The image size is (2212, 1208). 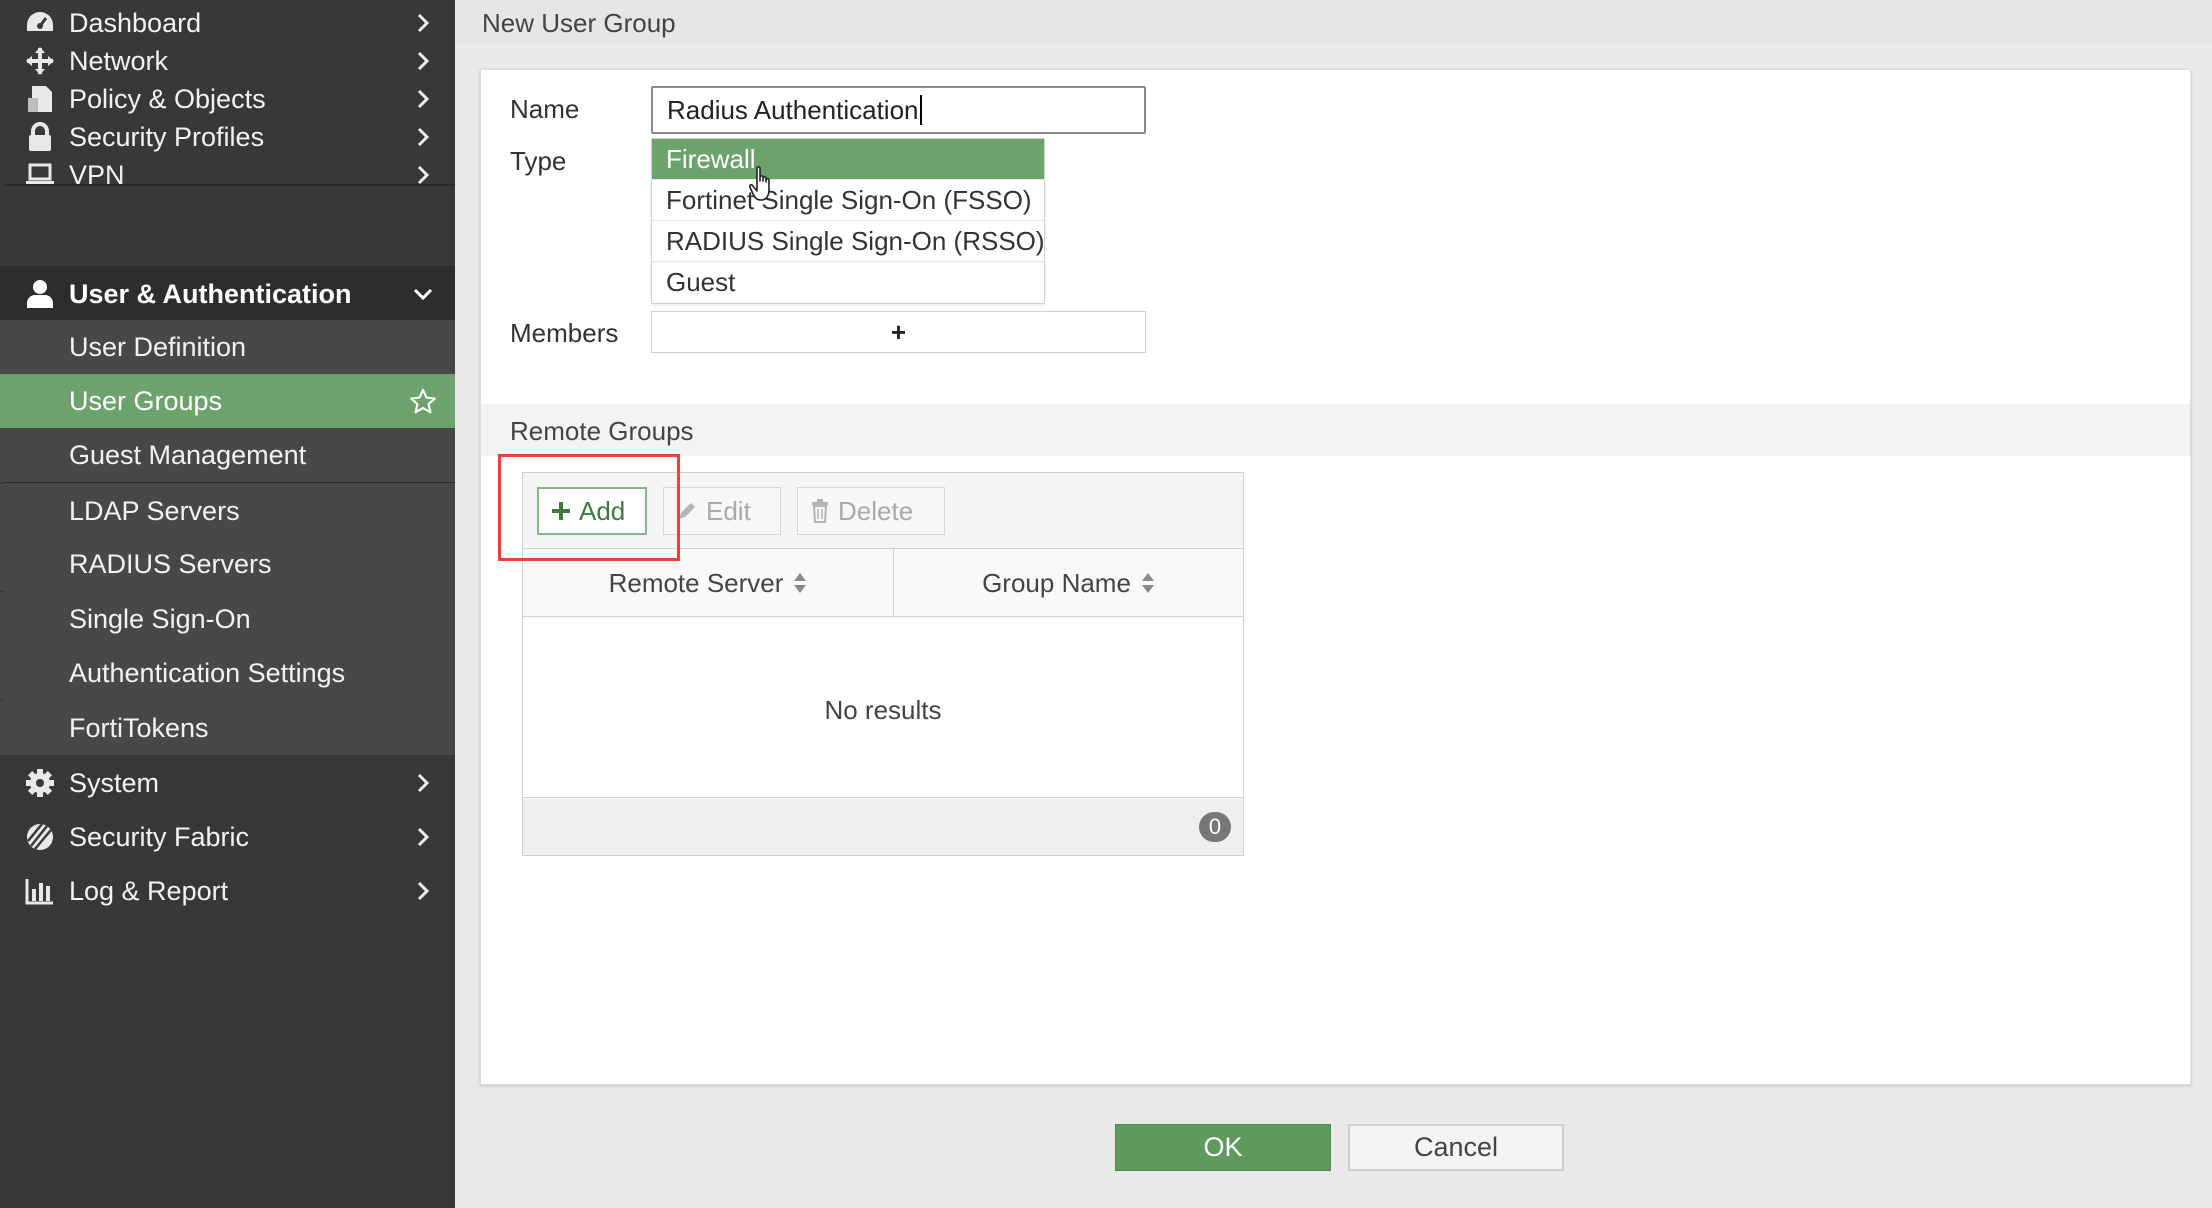 I want to click on user-icon, so click(x=40, y=294).